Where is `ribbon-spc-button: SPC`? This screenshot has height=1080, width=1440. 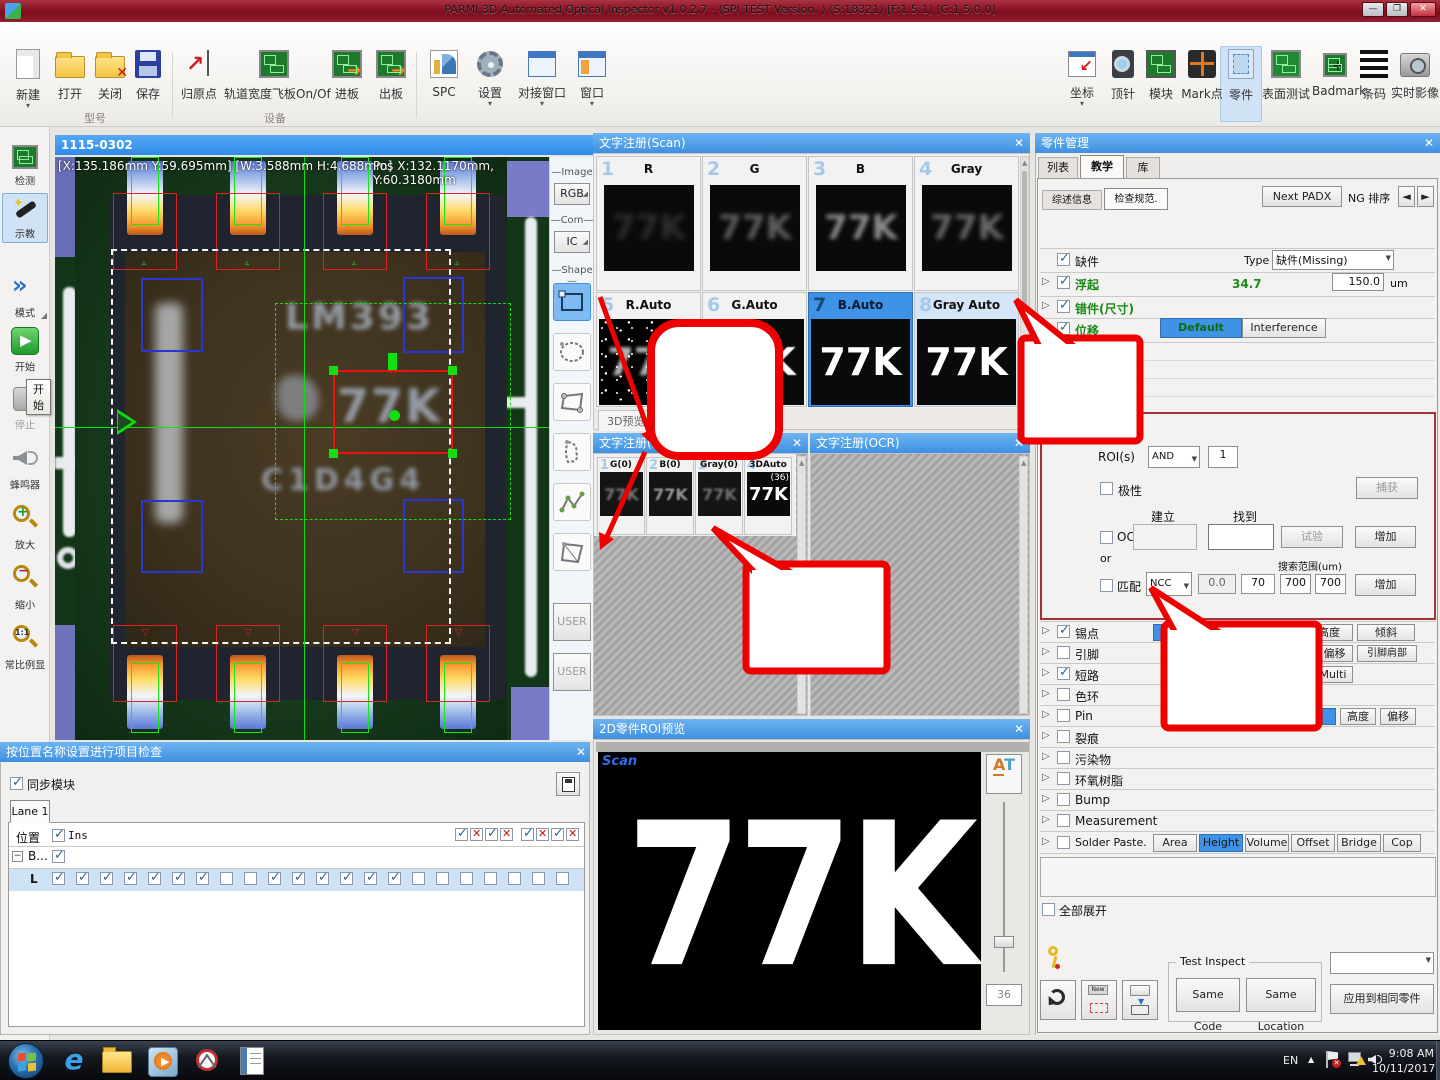
ribbon-spc-button: SPC is located at coordinates (444, 73).